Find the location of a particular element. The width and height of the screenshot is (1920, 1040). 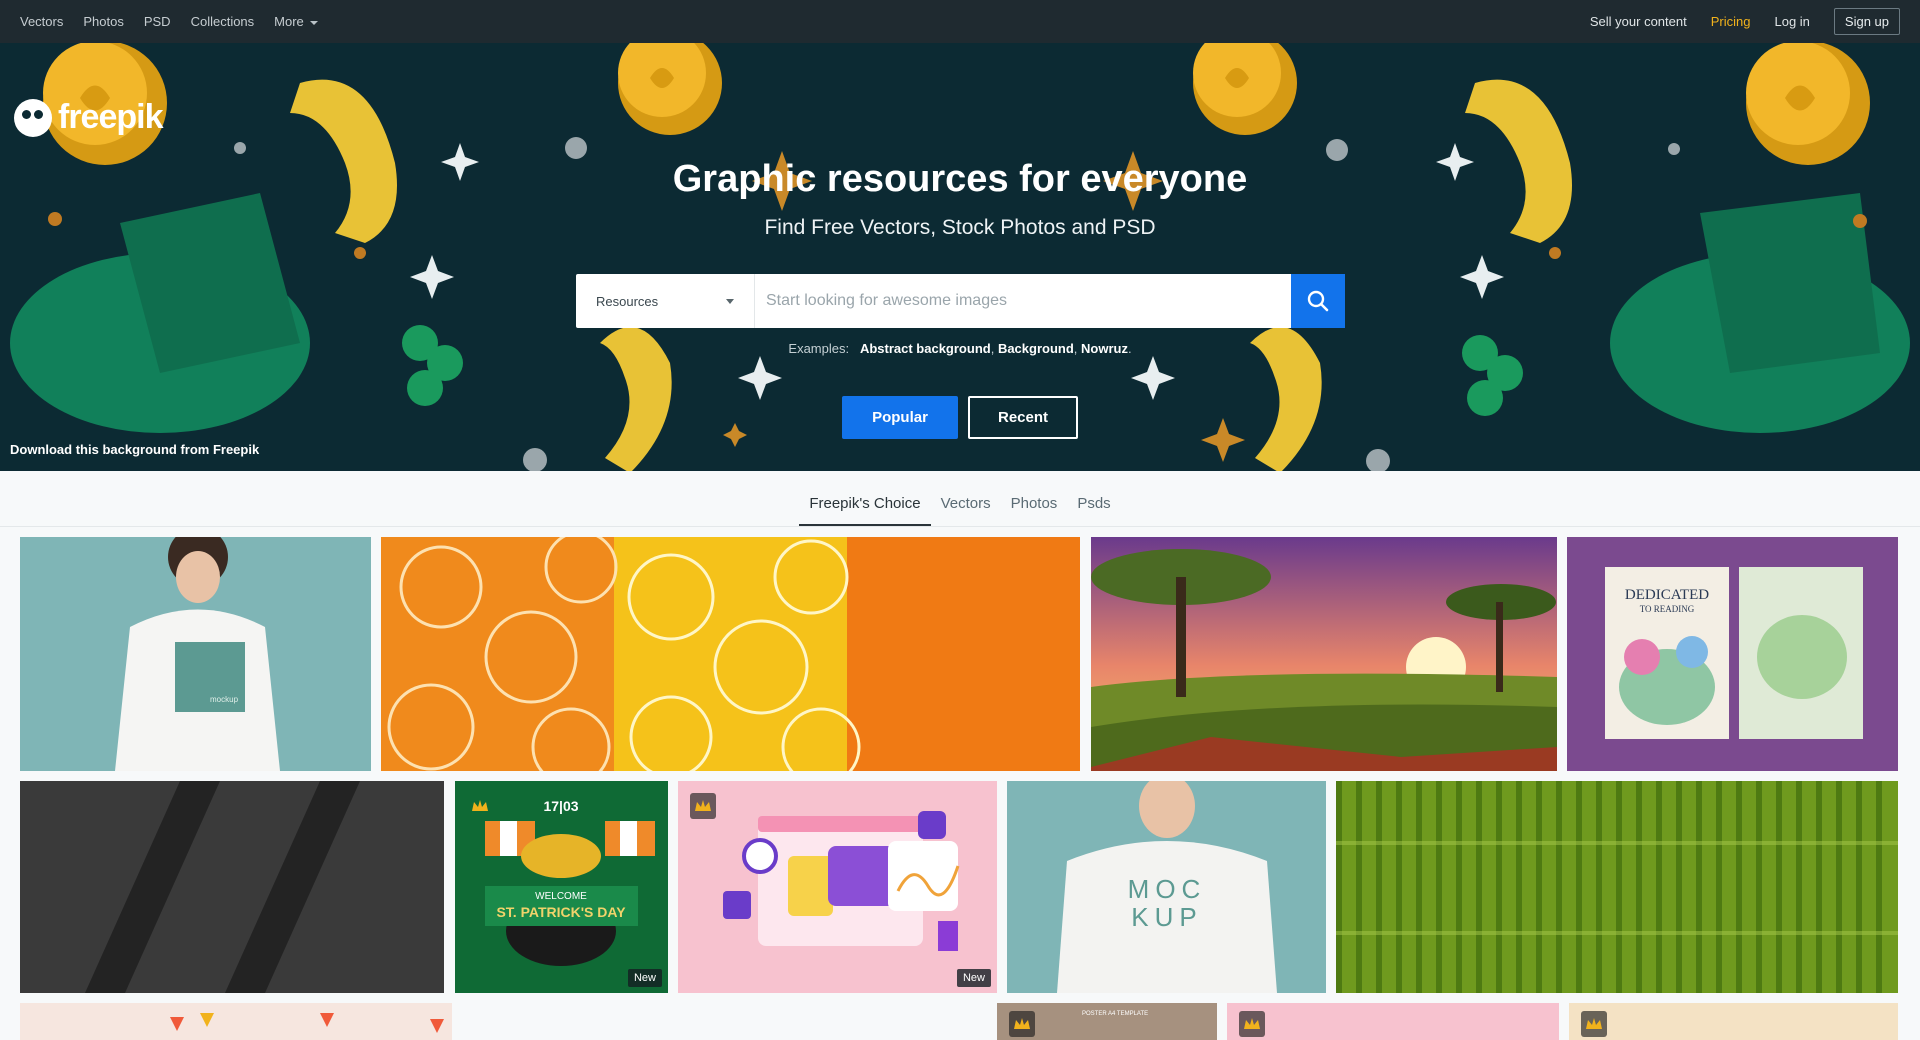

savanna-landscape-image is located at coordinates (1324, 654).